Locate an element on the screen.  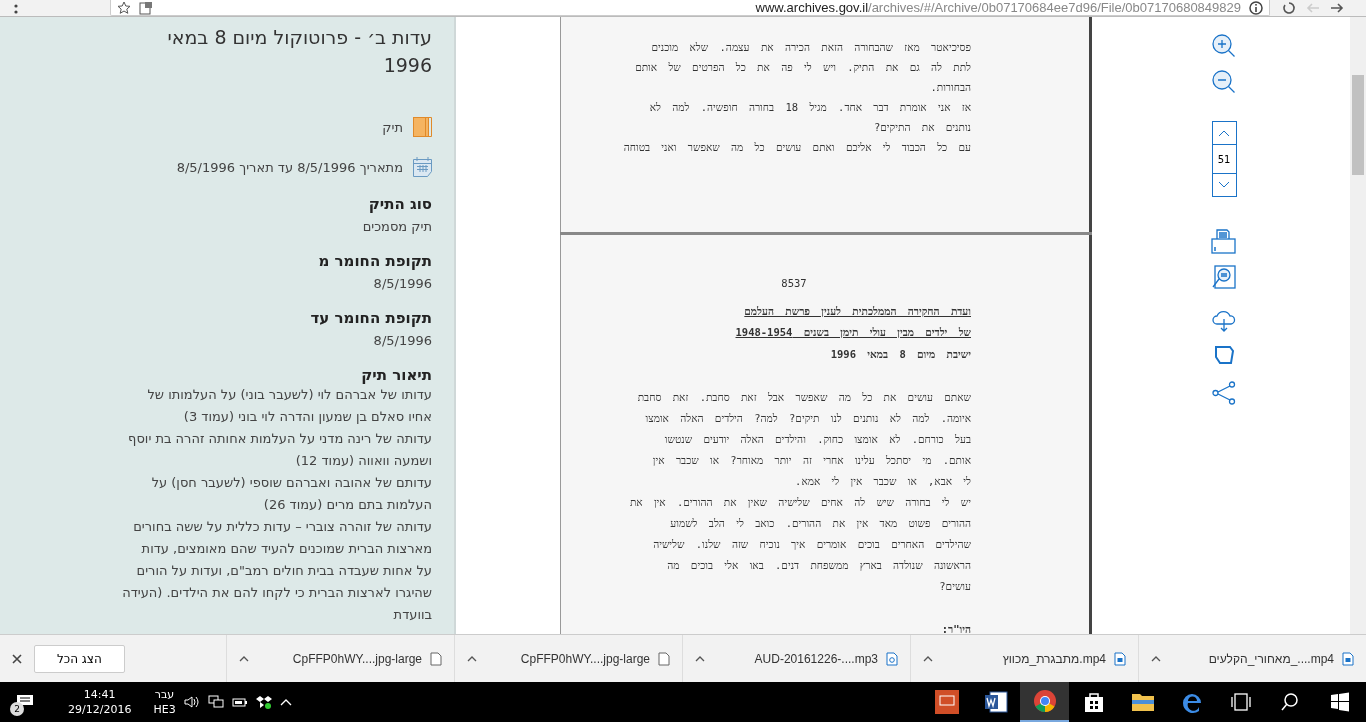
document-line: אותם. מי יסתכל עלינו אחרי זה יותר מאוחר? או שכבר אין is located at coordinates (811, 460).